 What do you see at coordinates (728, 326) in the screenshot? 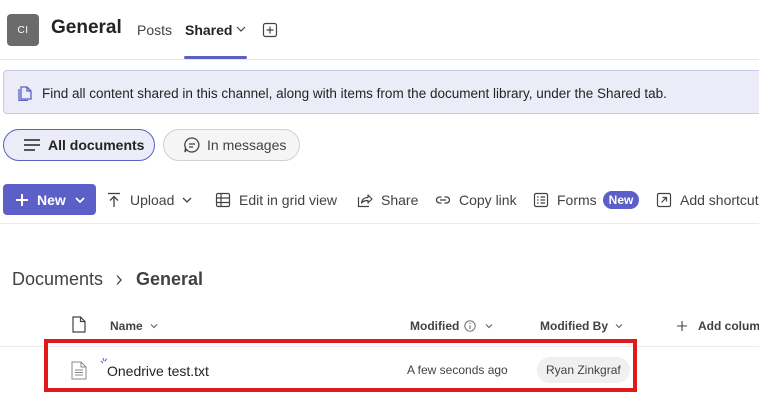
I see `add-column-label: Add column` at bounding box center [728, 326].